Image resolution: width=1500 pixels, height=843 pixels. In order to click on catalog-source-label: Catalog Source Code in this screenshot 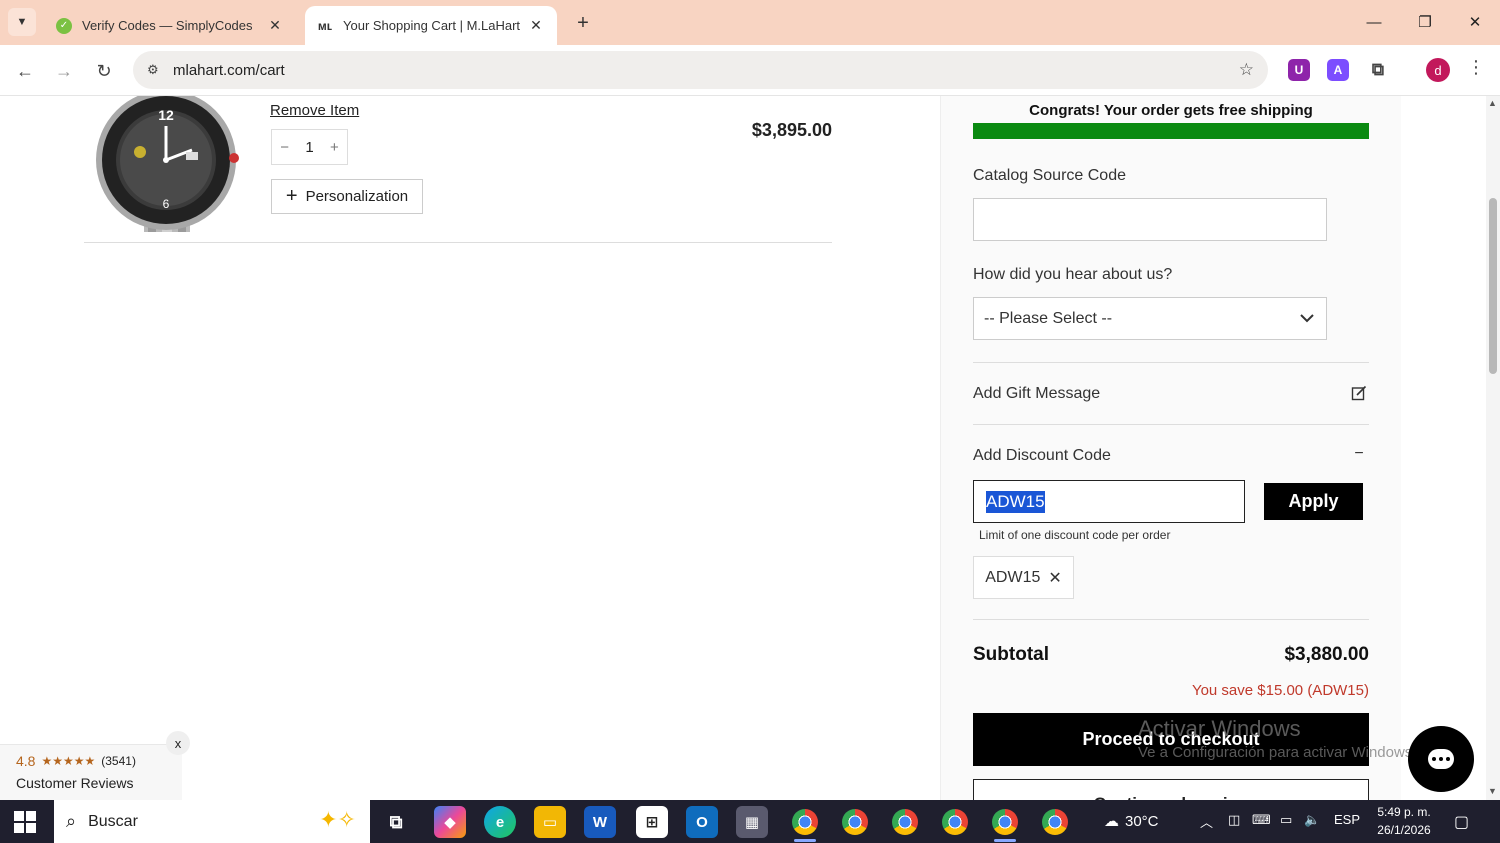, I will do `click(1049, 175)`.